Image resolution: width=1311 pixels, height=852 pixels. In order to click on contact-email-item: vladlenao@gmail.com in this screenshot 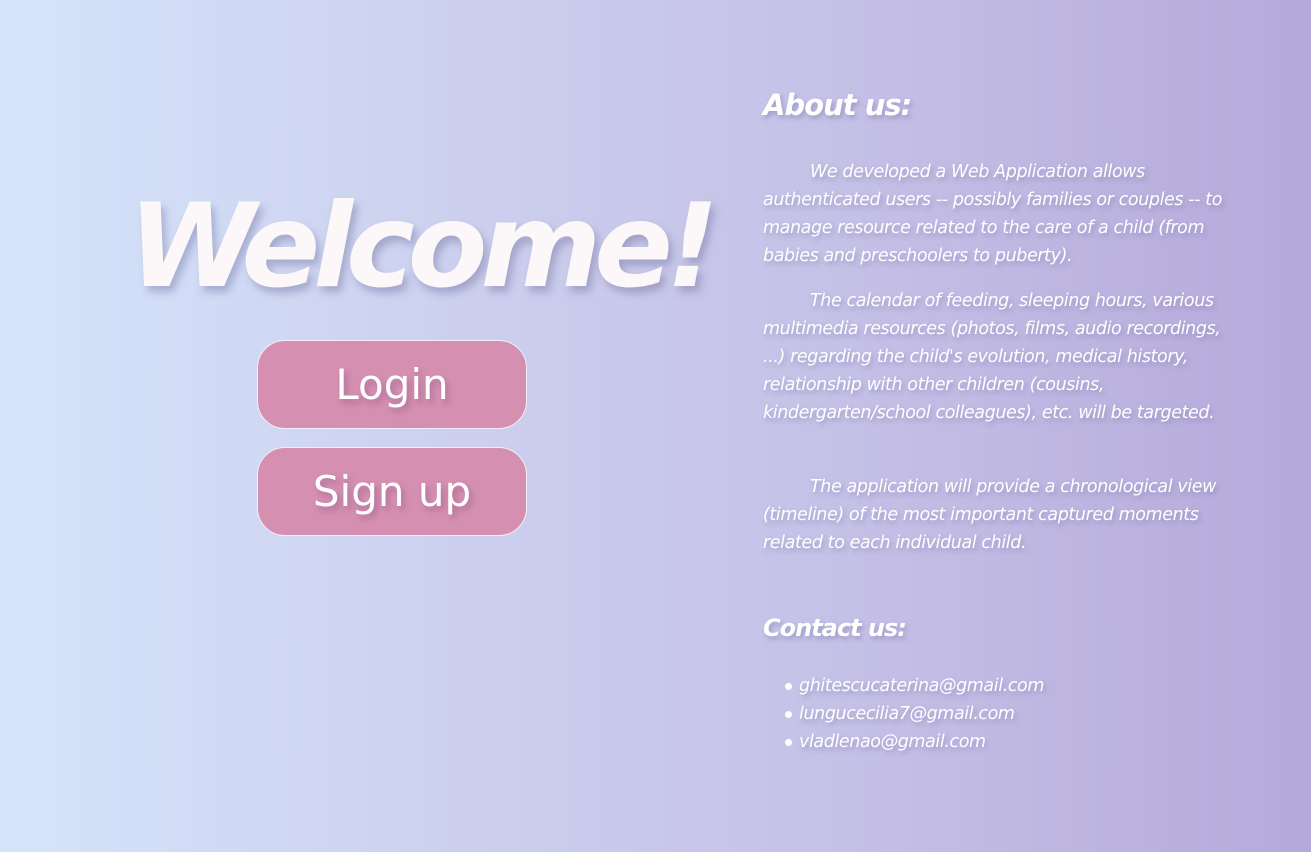, I will do `click(903, 742)`.